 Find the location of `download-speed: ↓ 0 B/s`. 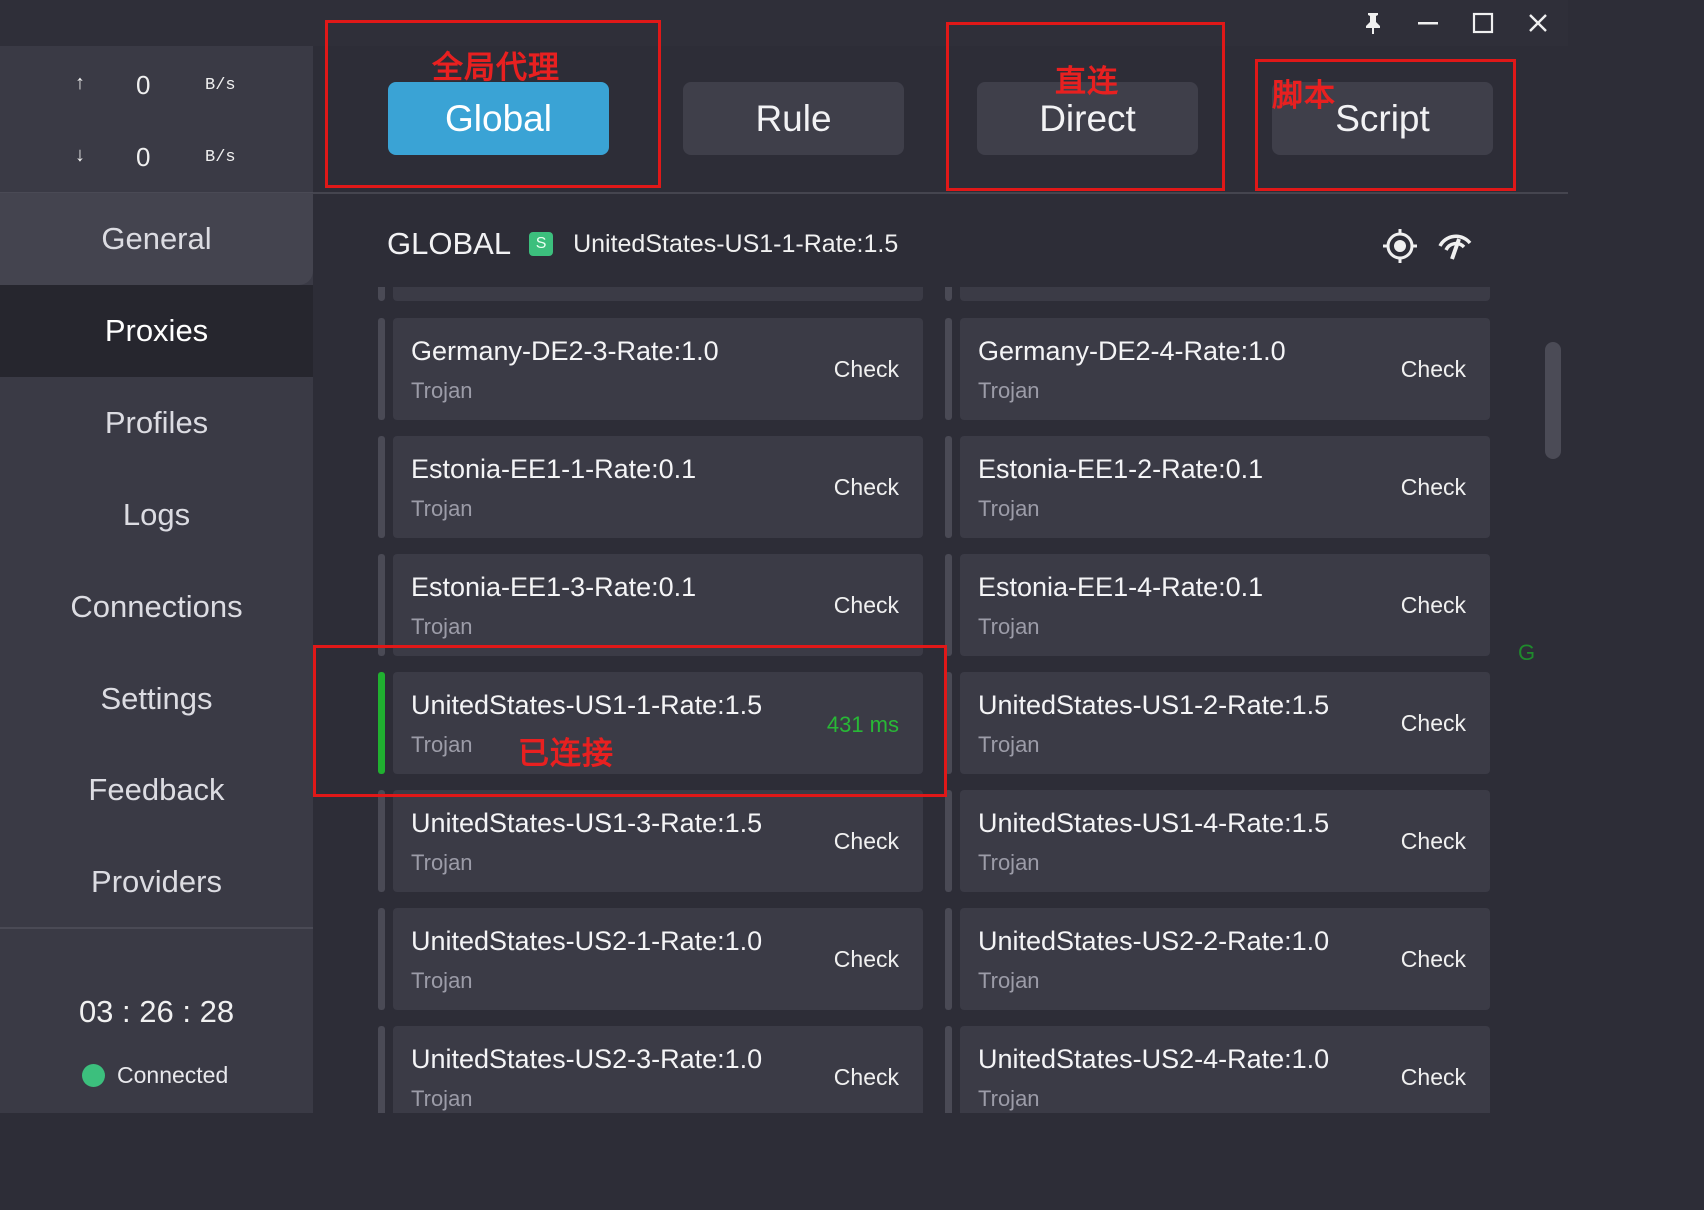

download-speed: ↓ 0 B/s is located at coordinates (156, 156).